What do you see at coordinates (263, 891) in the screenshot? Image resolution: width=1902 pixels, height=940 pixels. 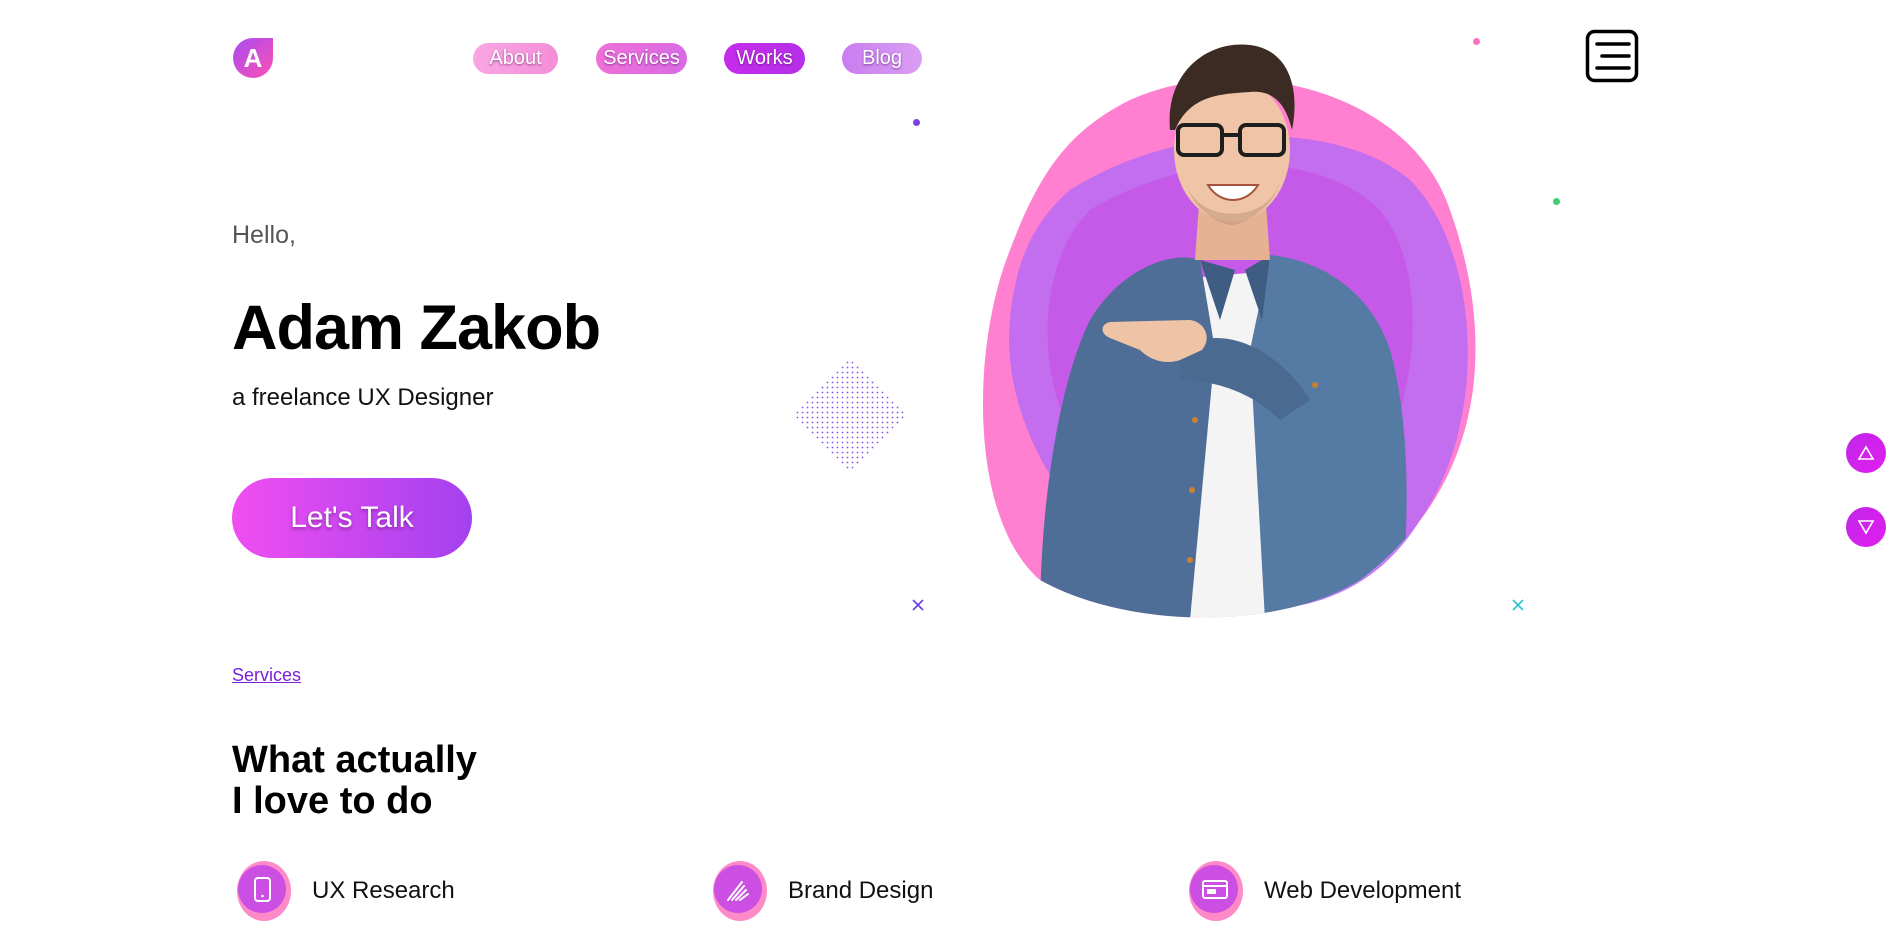 I see `mobile-icon` at bounding box center [263, 891].